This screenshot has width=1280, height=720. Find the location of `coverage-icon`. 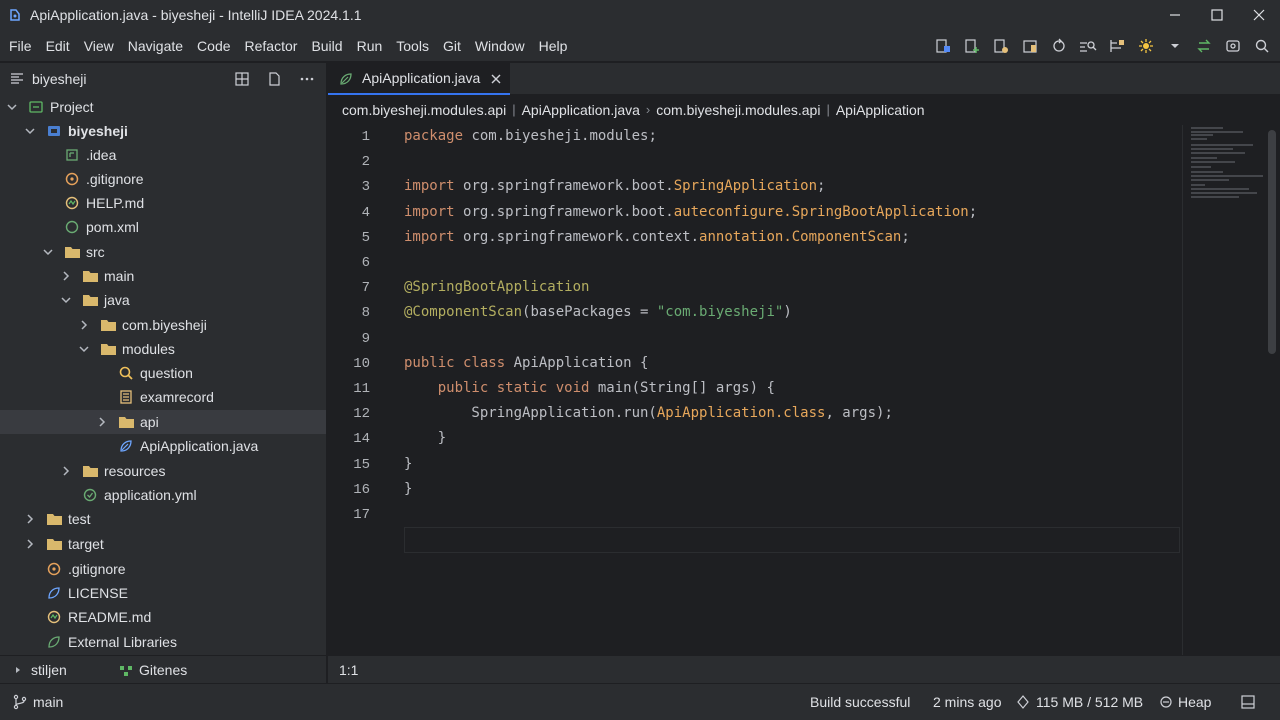

coverage-icon is located at coordinates (1088, 46).